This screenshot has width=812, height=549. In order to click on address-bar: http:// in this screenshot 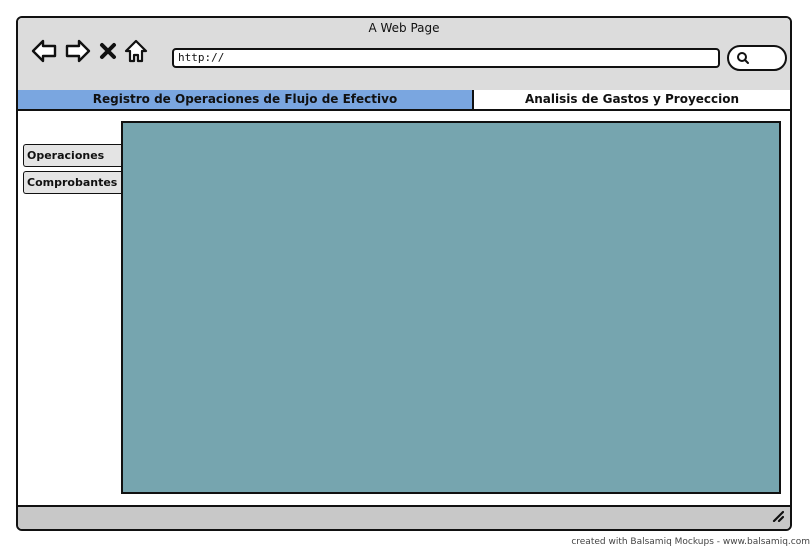, I will do `click(446, 58)`.